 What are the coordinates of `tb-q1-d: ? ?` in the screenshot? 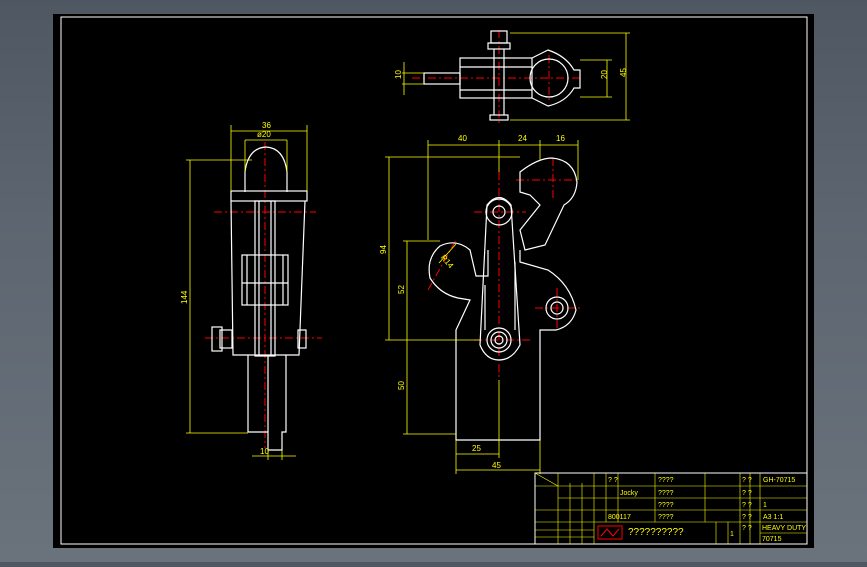 It's located at (747, 505).